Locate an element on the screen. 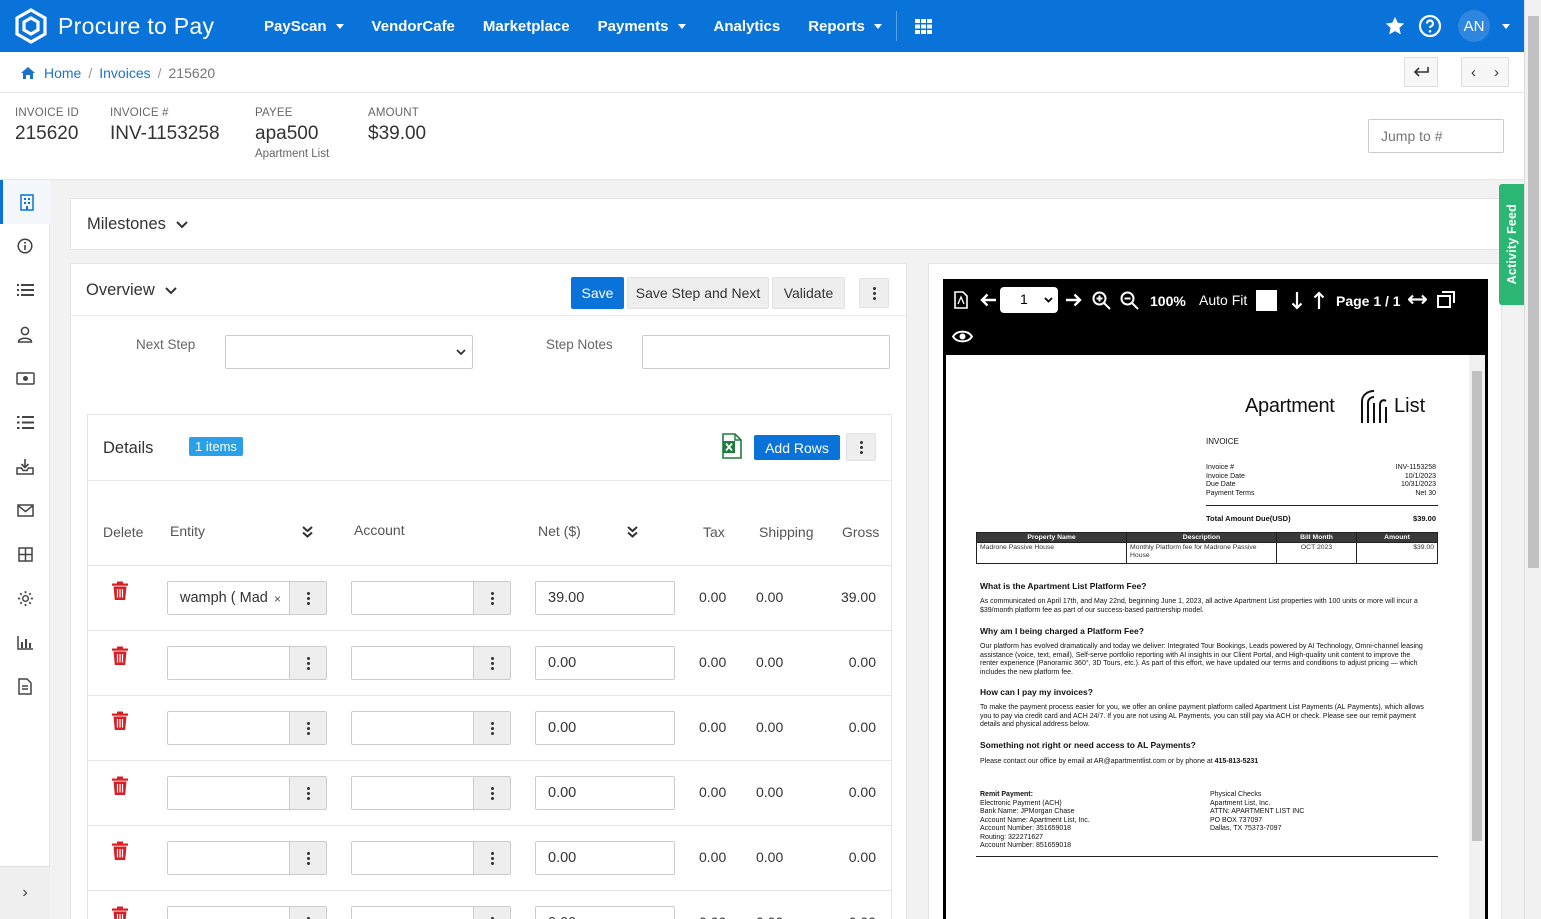 The image size is (1541, 919). breadcrumb-invoices: Invoices is located at coordinates (124, 73).